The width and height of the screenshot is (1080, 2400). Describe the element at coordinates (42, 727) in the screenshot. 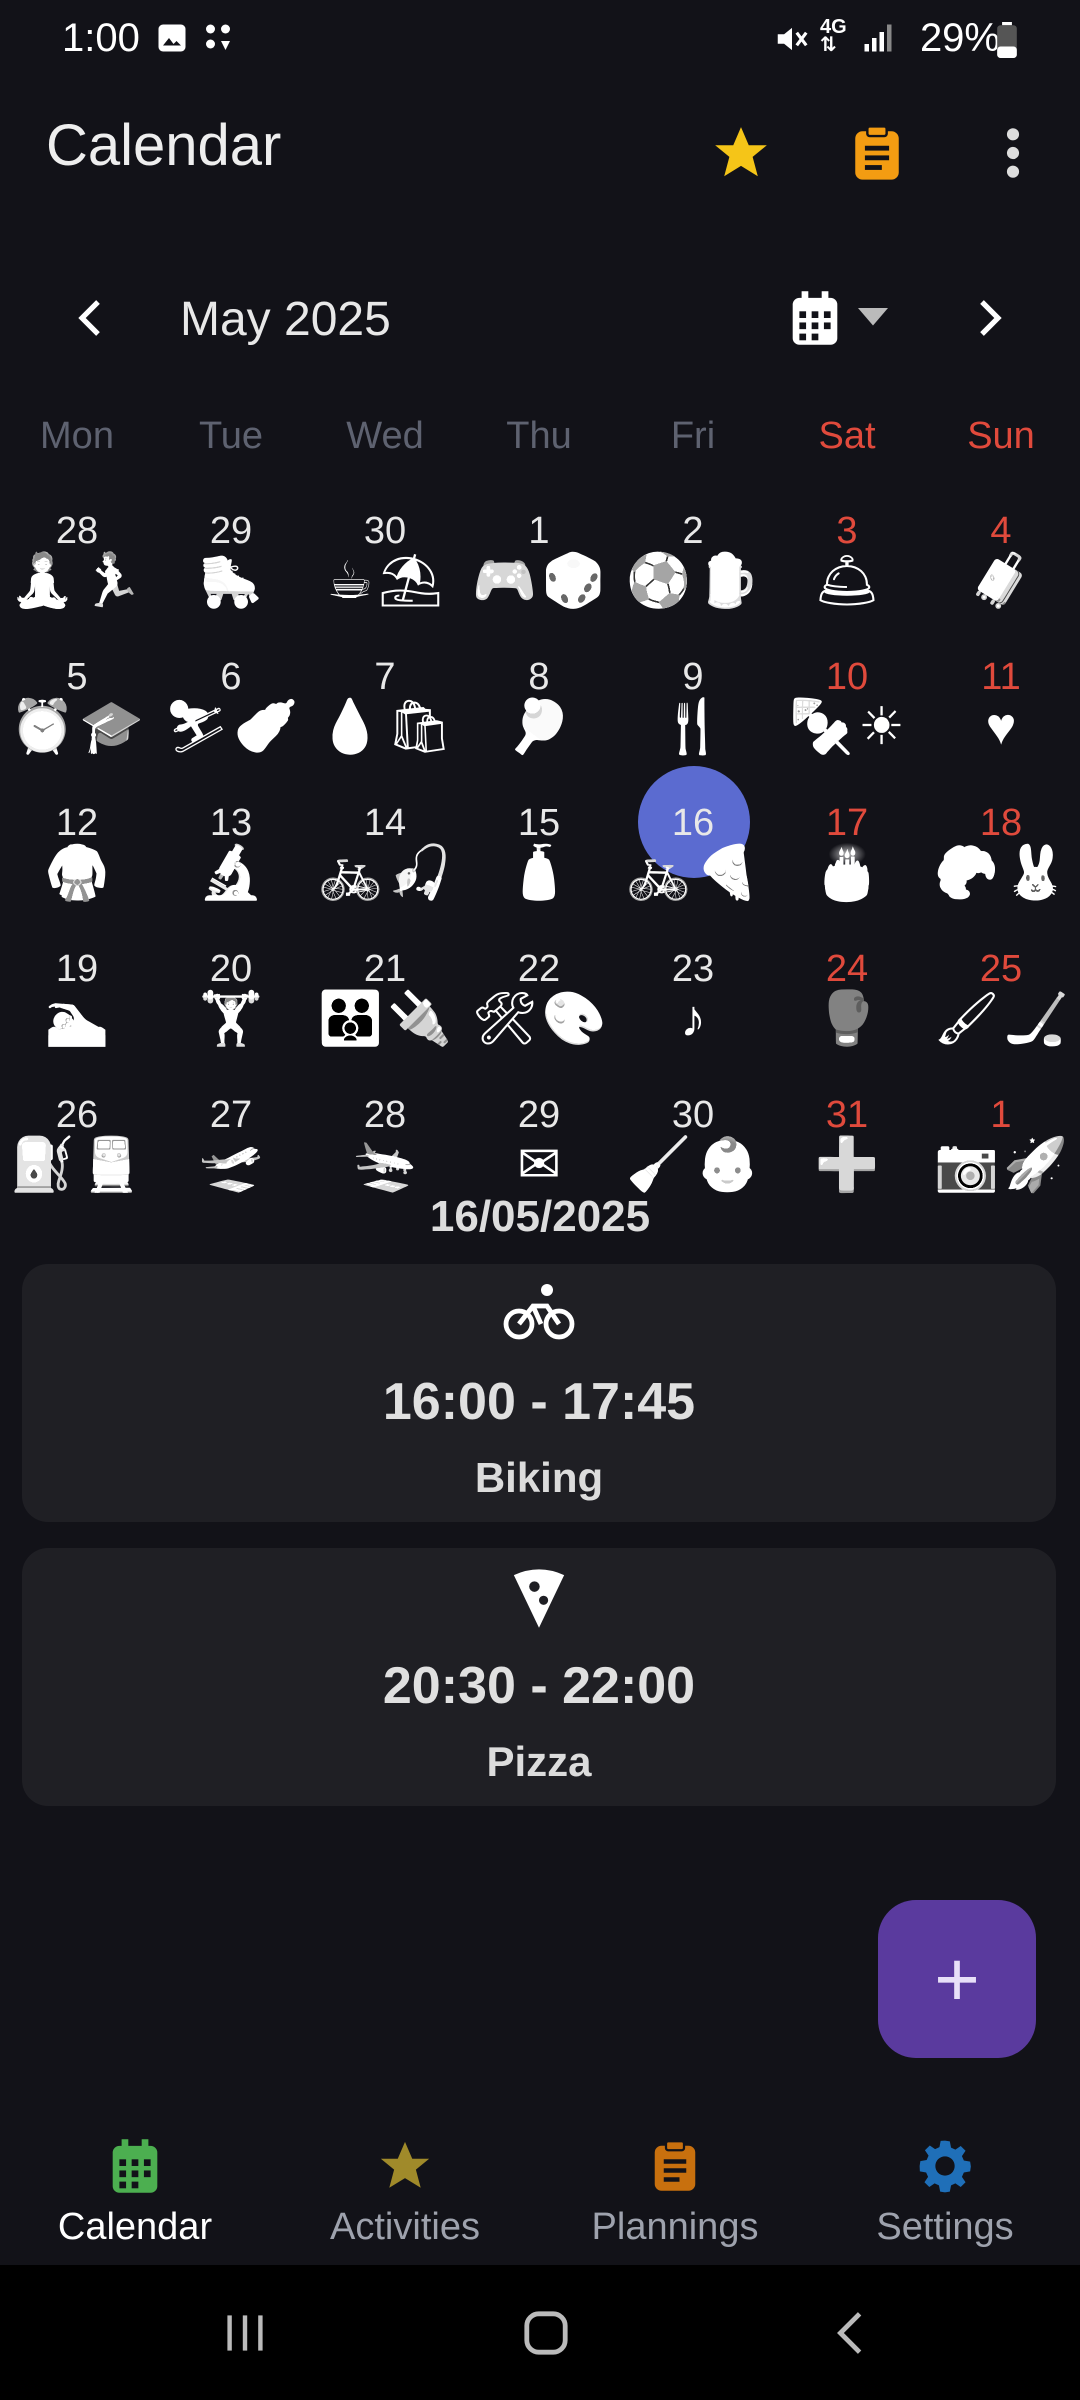

I see `activity-icon: ⏰` at that location.